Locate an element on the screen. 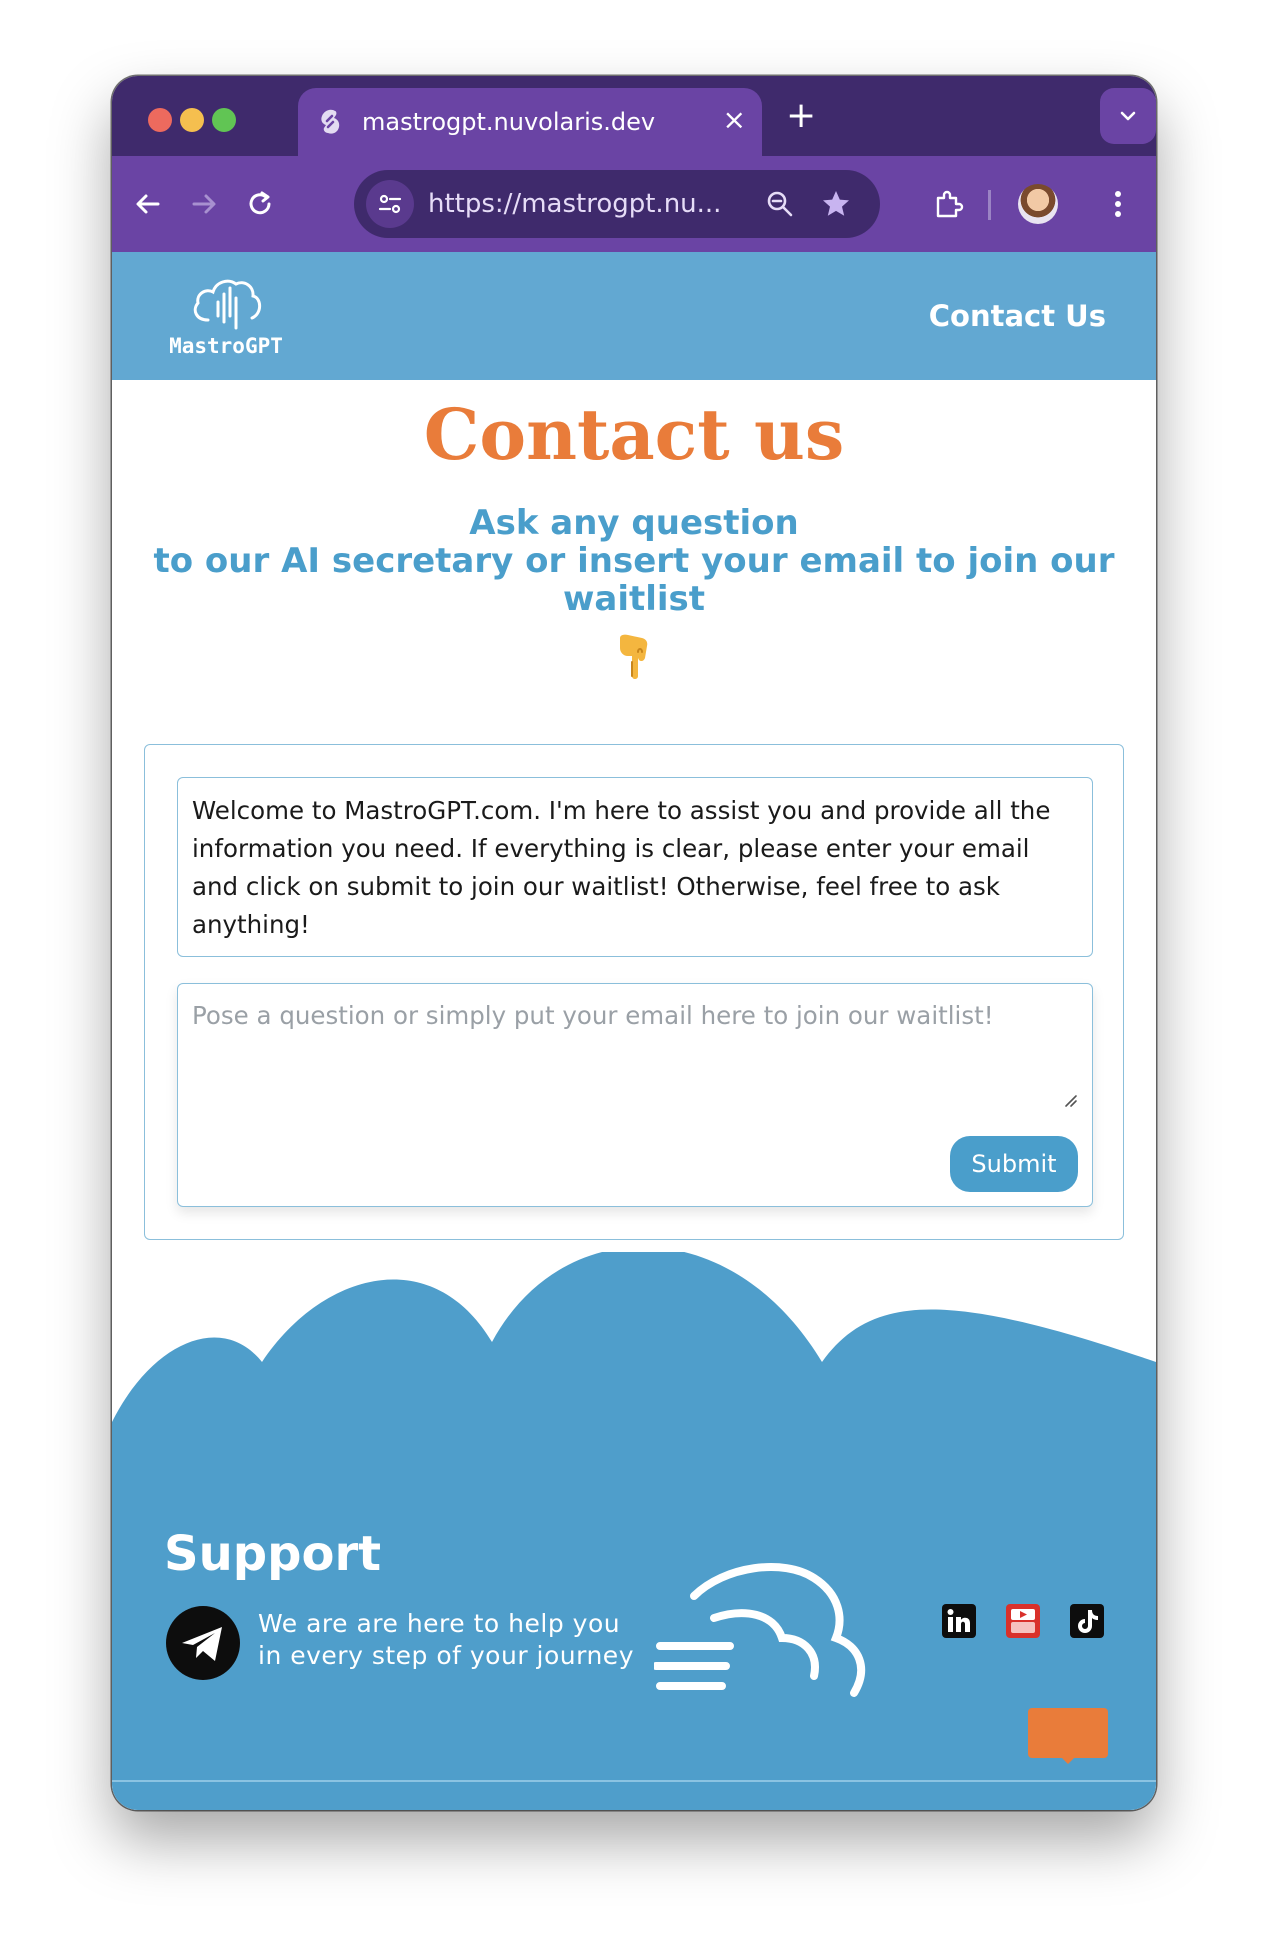 This screenshot has height=1954, width=1268. bookmark-button is located at coordinates (836, 204).